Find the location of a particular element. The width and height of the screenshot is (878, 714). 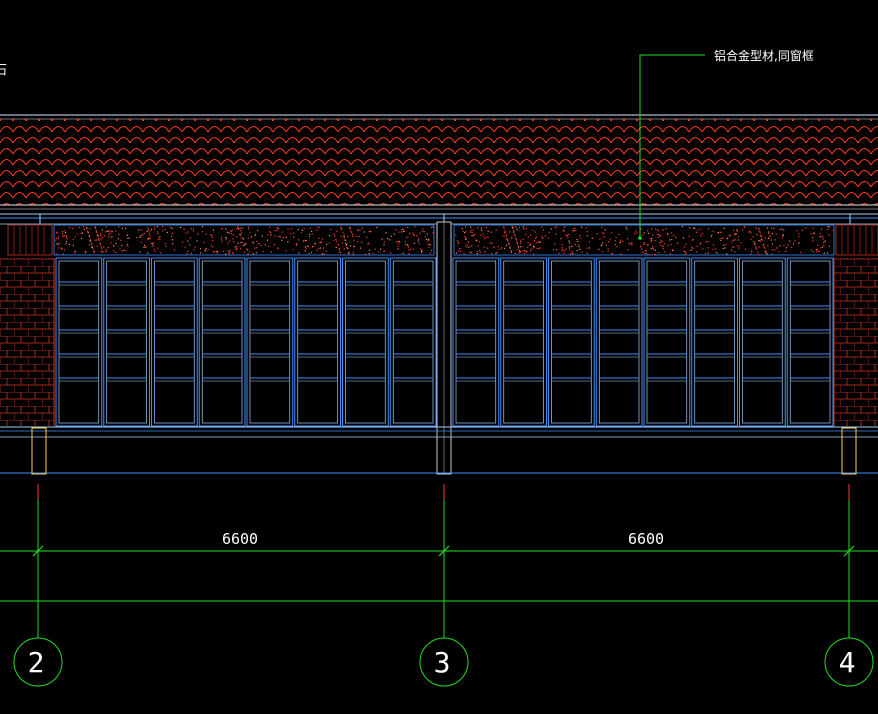

leader-label: 铝合金型材,同窗框 is located at coordinates (764, 55).